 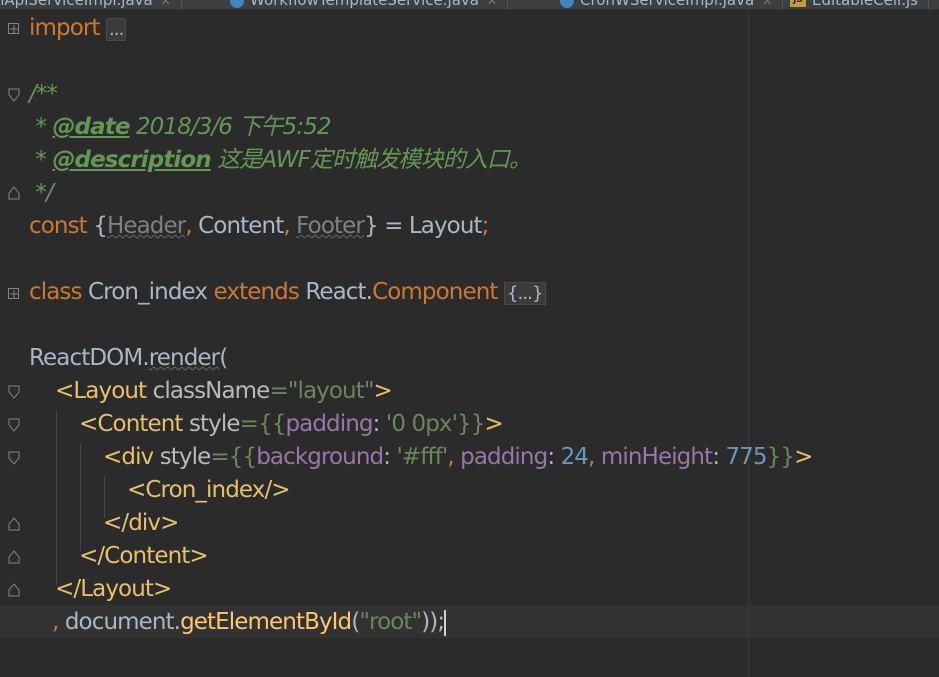 What do you see at coordinates (249, 622) in the screenshot?
I see `code-line-get-element: , document.getElementById("root"));` at bounding box center [249, 622].